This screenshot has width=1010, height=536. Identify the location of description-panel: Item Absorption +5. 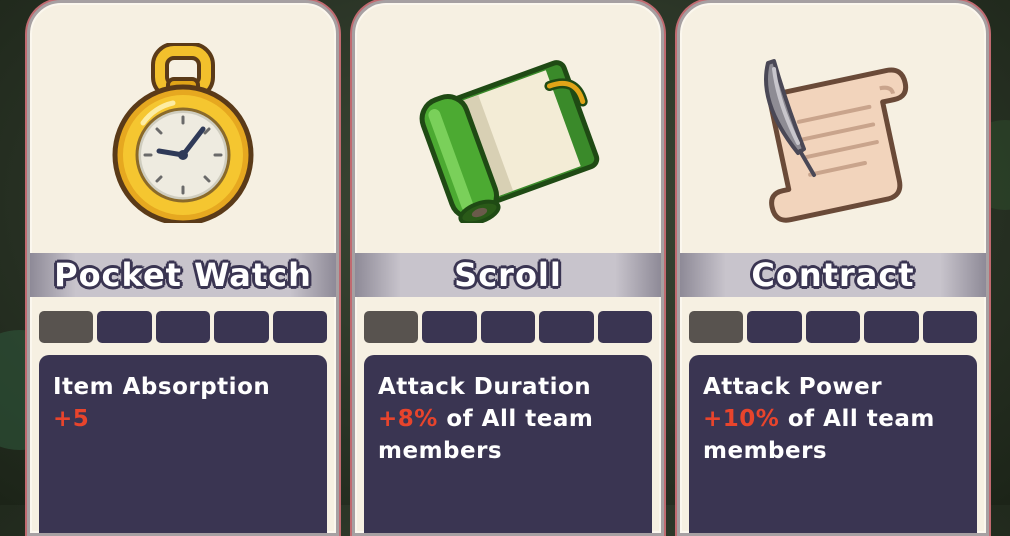
(183, 444).